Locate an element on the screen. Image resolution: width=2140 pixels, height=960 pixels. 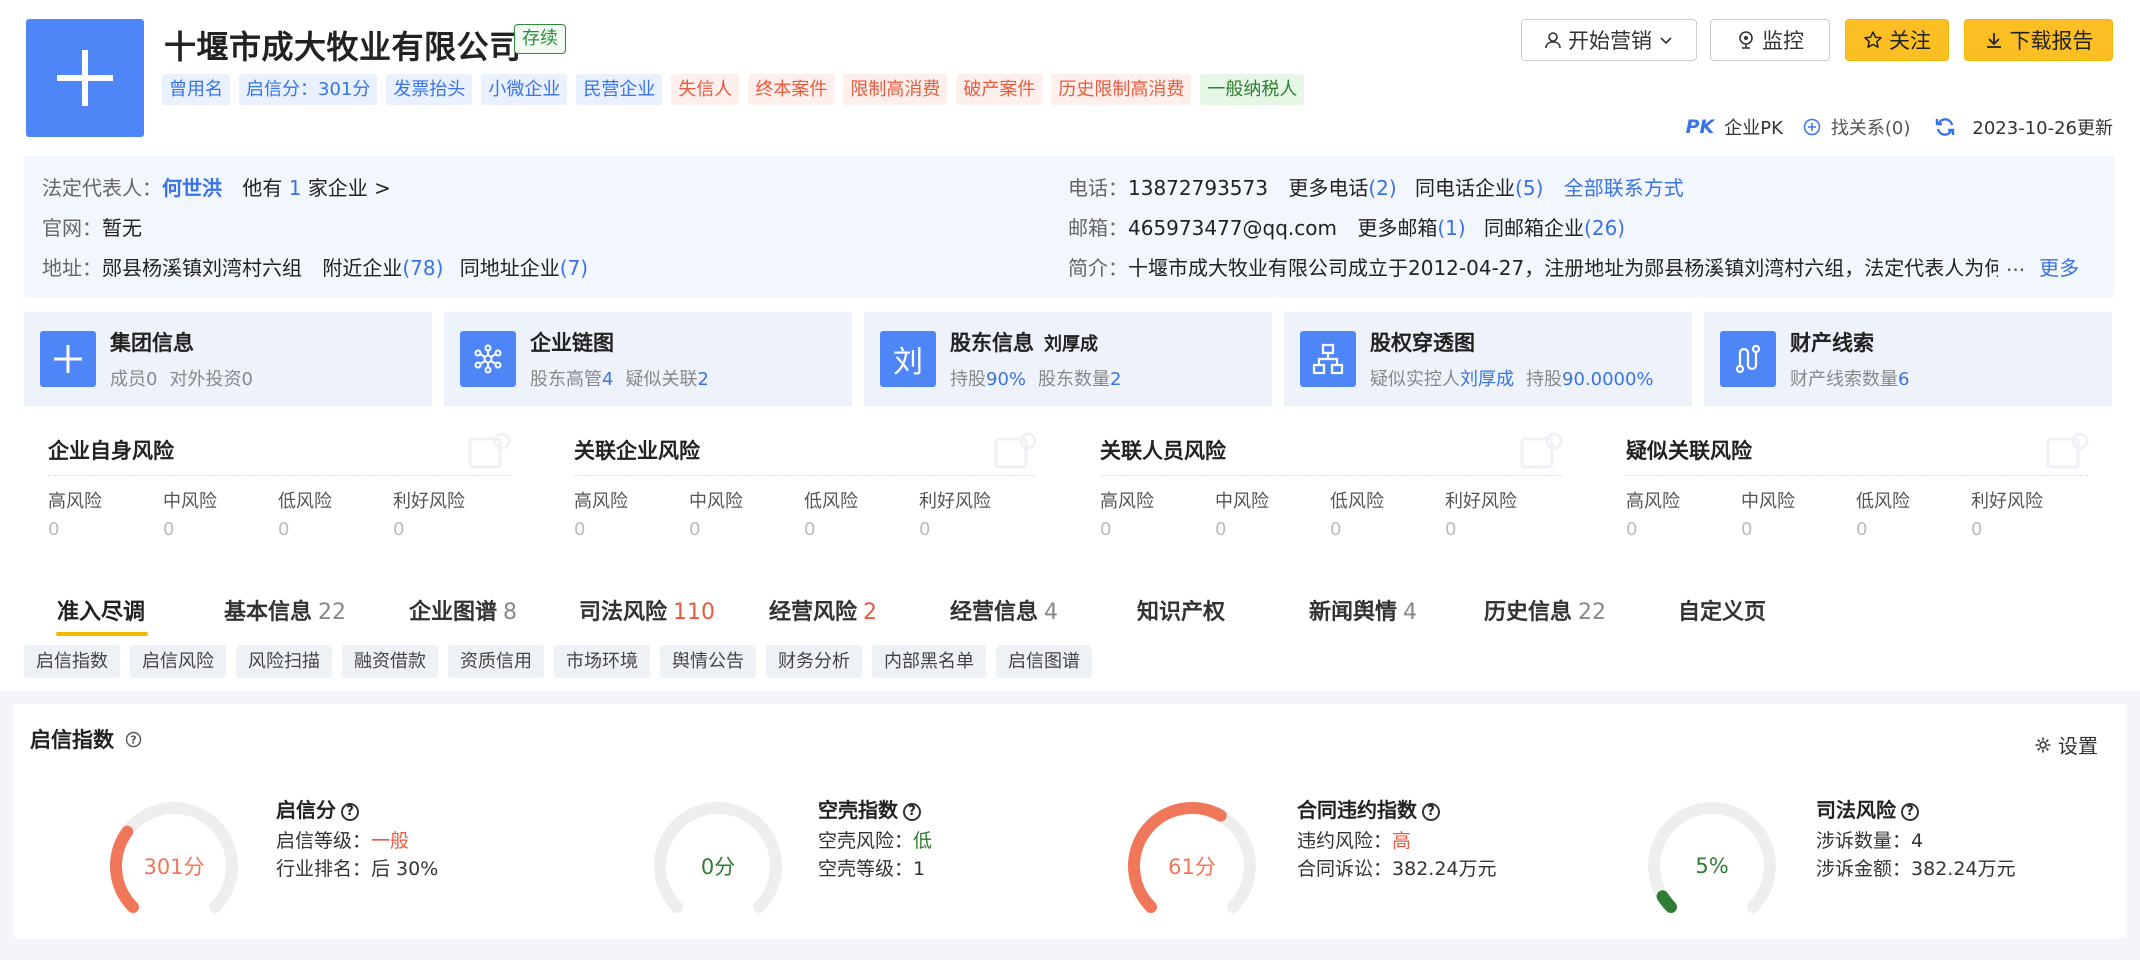
subtab-item: 舆情公告 is located at coordinates (708, 661).